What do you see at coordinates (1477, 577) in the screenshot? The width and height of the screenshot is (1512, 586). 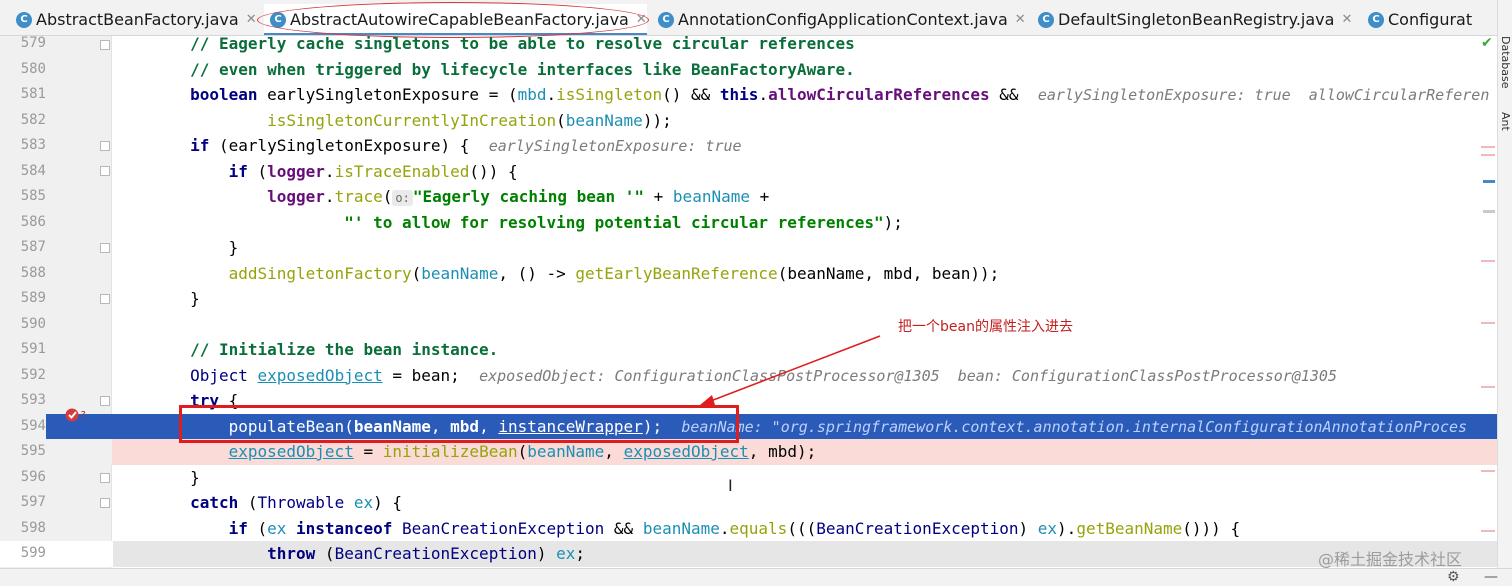 I see `settings-icon: ⚙ —` at bounding box center [1477, 577].